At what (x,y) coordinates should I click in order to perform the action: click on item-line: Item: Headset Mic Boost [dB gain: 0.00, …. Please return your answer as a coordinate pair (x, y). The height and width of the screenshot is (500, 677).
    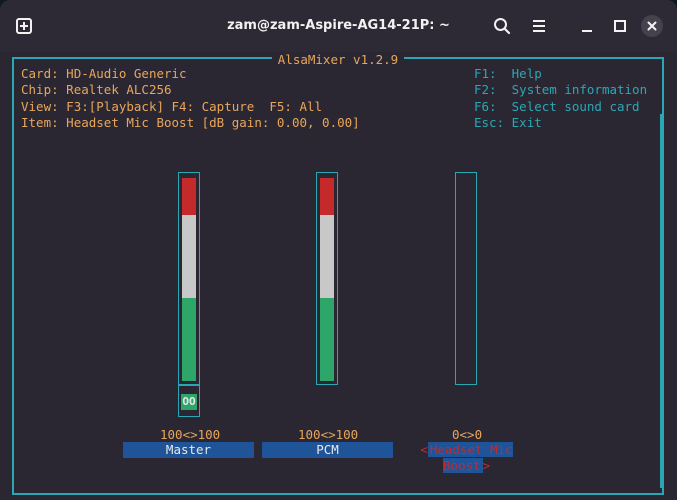
    Looking at the image, I should click on (190, 122).